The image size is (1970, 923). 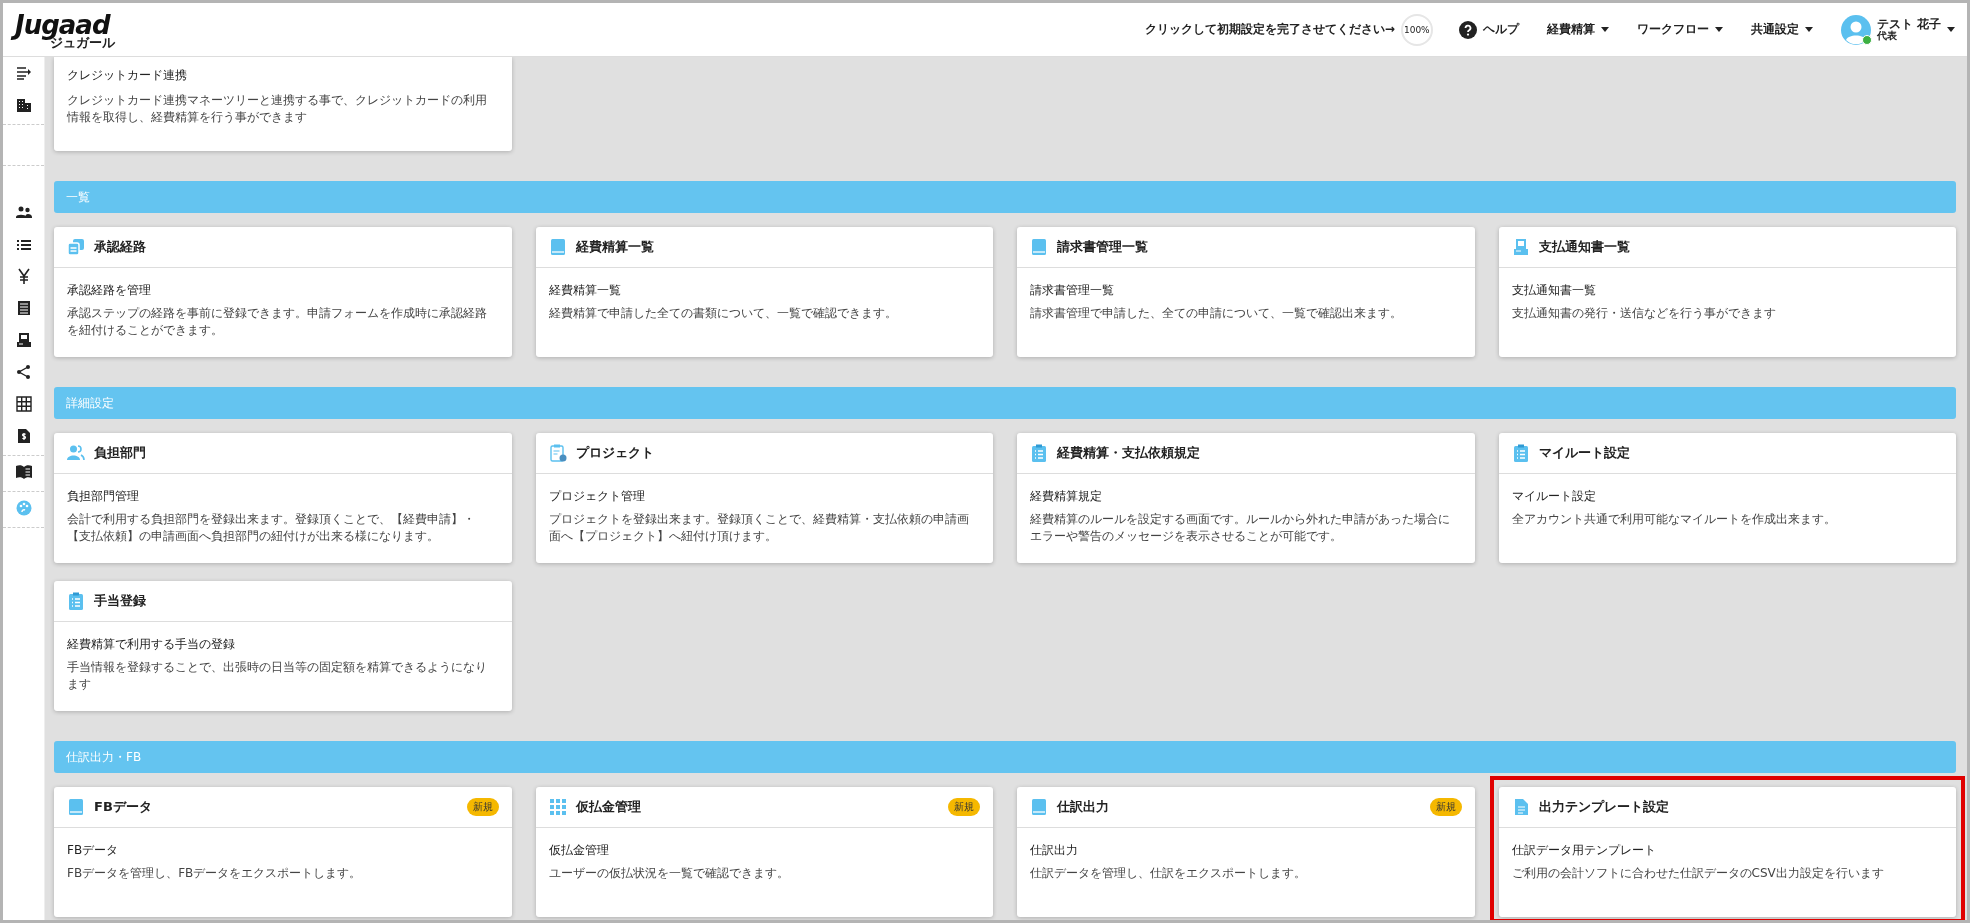 What do you see at coordinates (557, 807) in the screenshot?
I see `grid-icon` at bounding box center [557, 807].